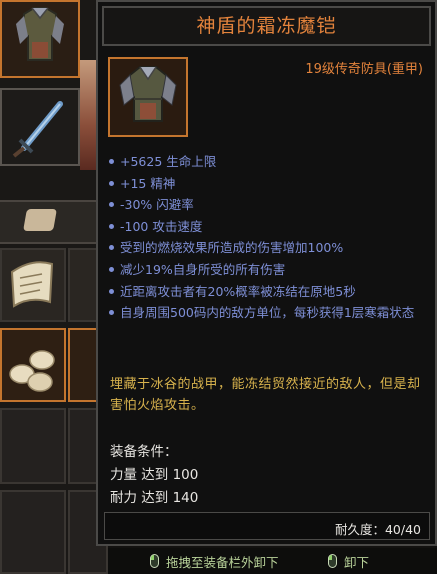 The image size is (437, 574). What do you see at coordinates (270, 313) in the screenshot?
I see `stat-line: 自身周围500码内的敌方单位，每秒获得1层寒霜状态` at bounding box center [270, 313].